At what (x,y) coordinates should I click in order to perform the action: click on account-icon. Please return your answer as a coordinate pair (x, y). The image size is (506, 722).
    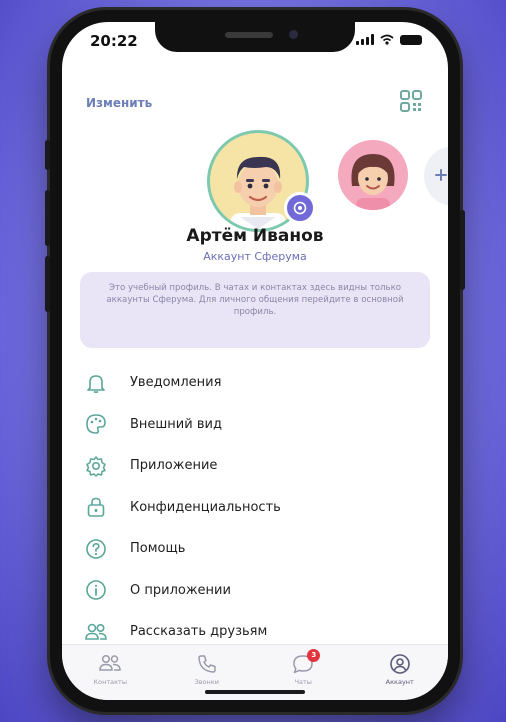
    Looking at the image, I should click on (399, 664).